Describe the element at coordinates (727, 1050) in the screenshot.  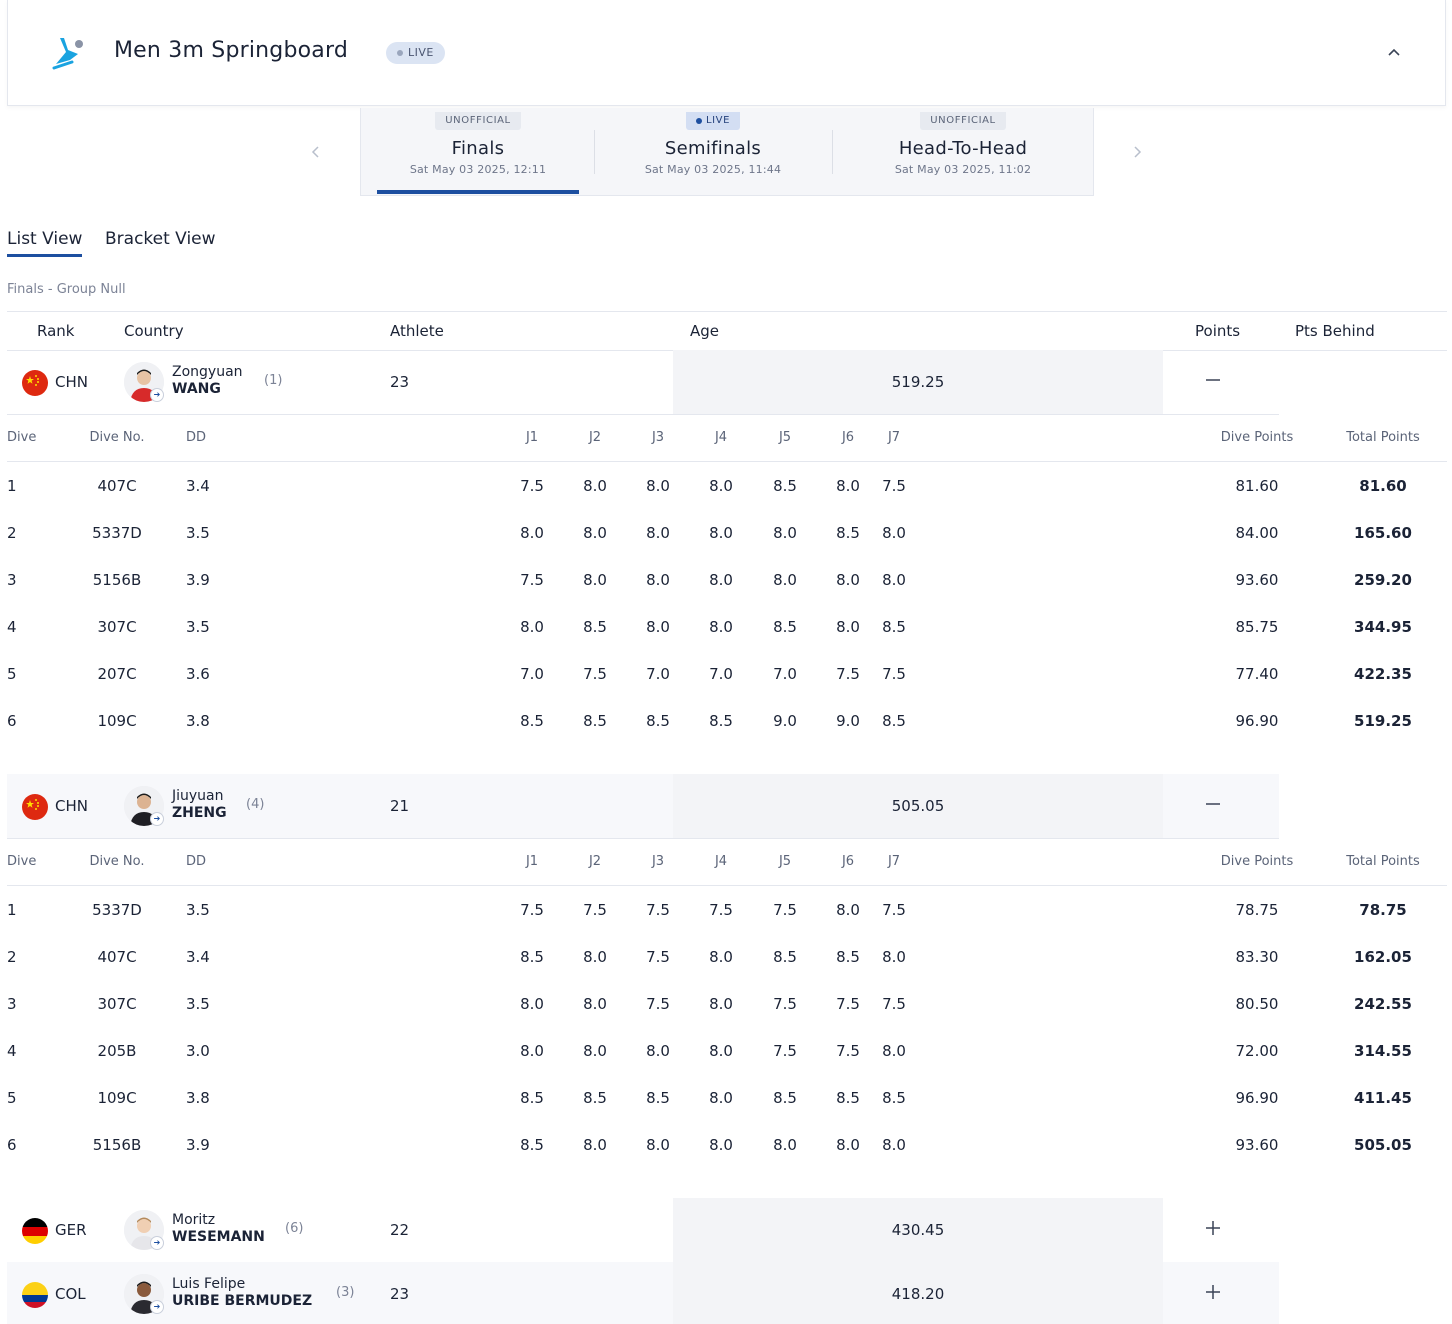
I see `dive-row: 4 205B 3.0 8.0 8.0 8.0 8.0 7.5 7.5 8.0 72.00 314.55` at that location.